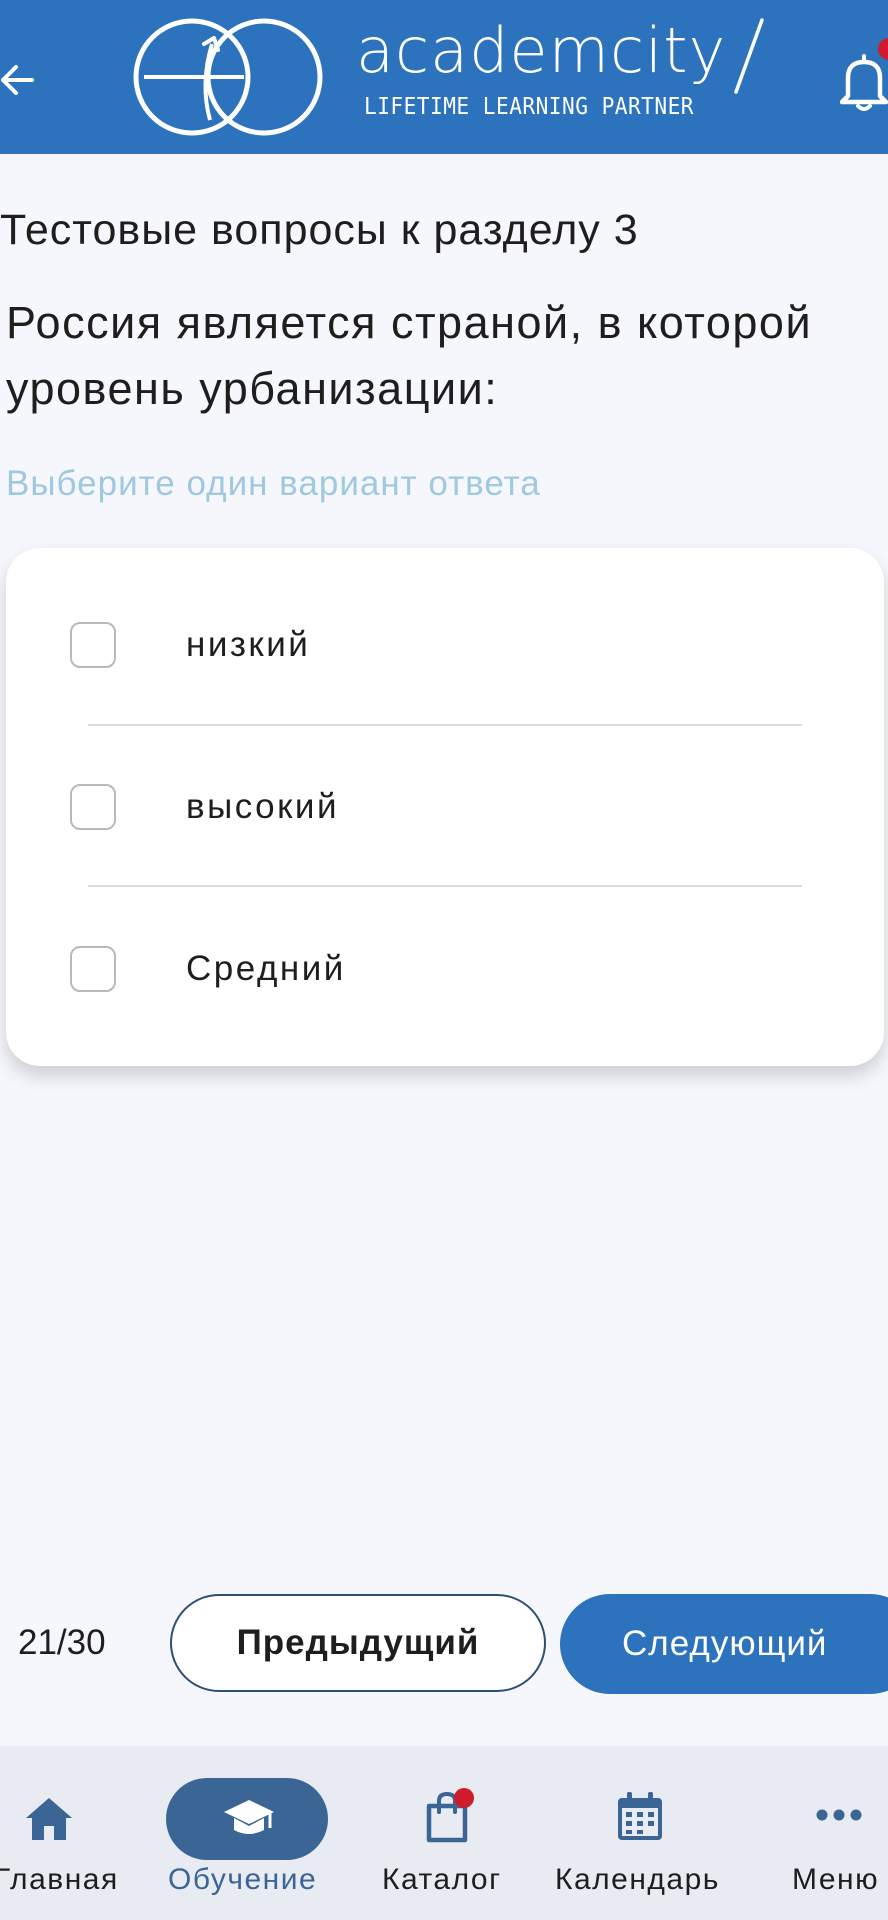 The height and width of the screenshot is (1920, 888). Describe the element at coordinates (724, 1644) in the screenshot. I see `next-button: Следующий` at that location.